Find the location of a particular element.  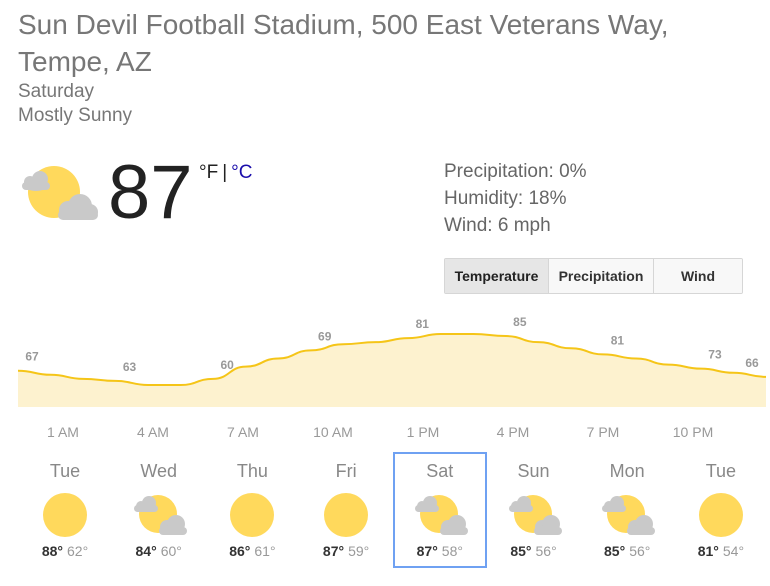

forecast-low: 58° is located at coordinates (452, 551).